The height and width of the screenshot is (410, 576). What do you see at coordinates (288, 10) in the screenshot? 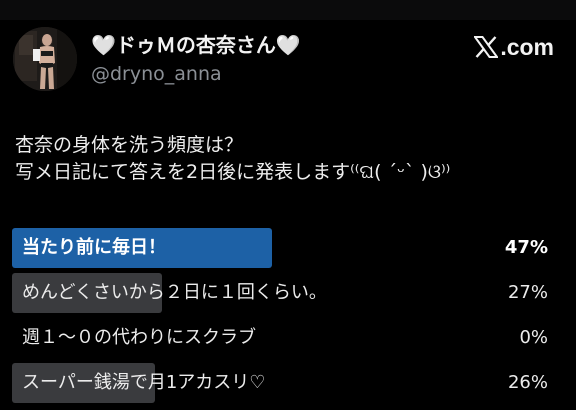
I see `top-bar` at bounding box center [288, 10].